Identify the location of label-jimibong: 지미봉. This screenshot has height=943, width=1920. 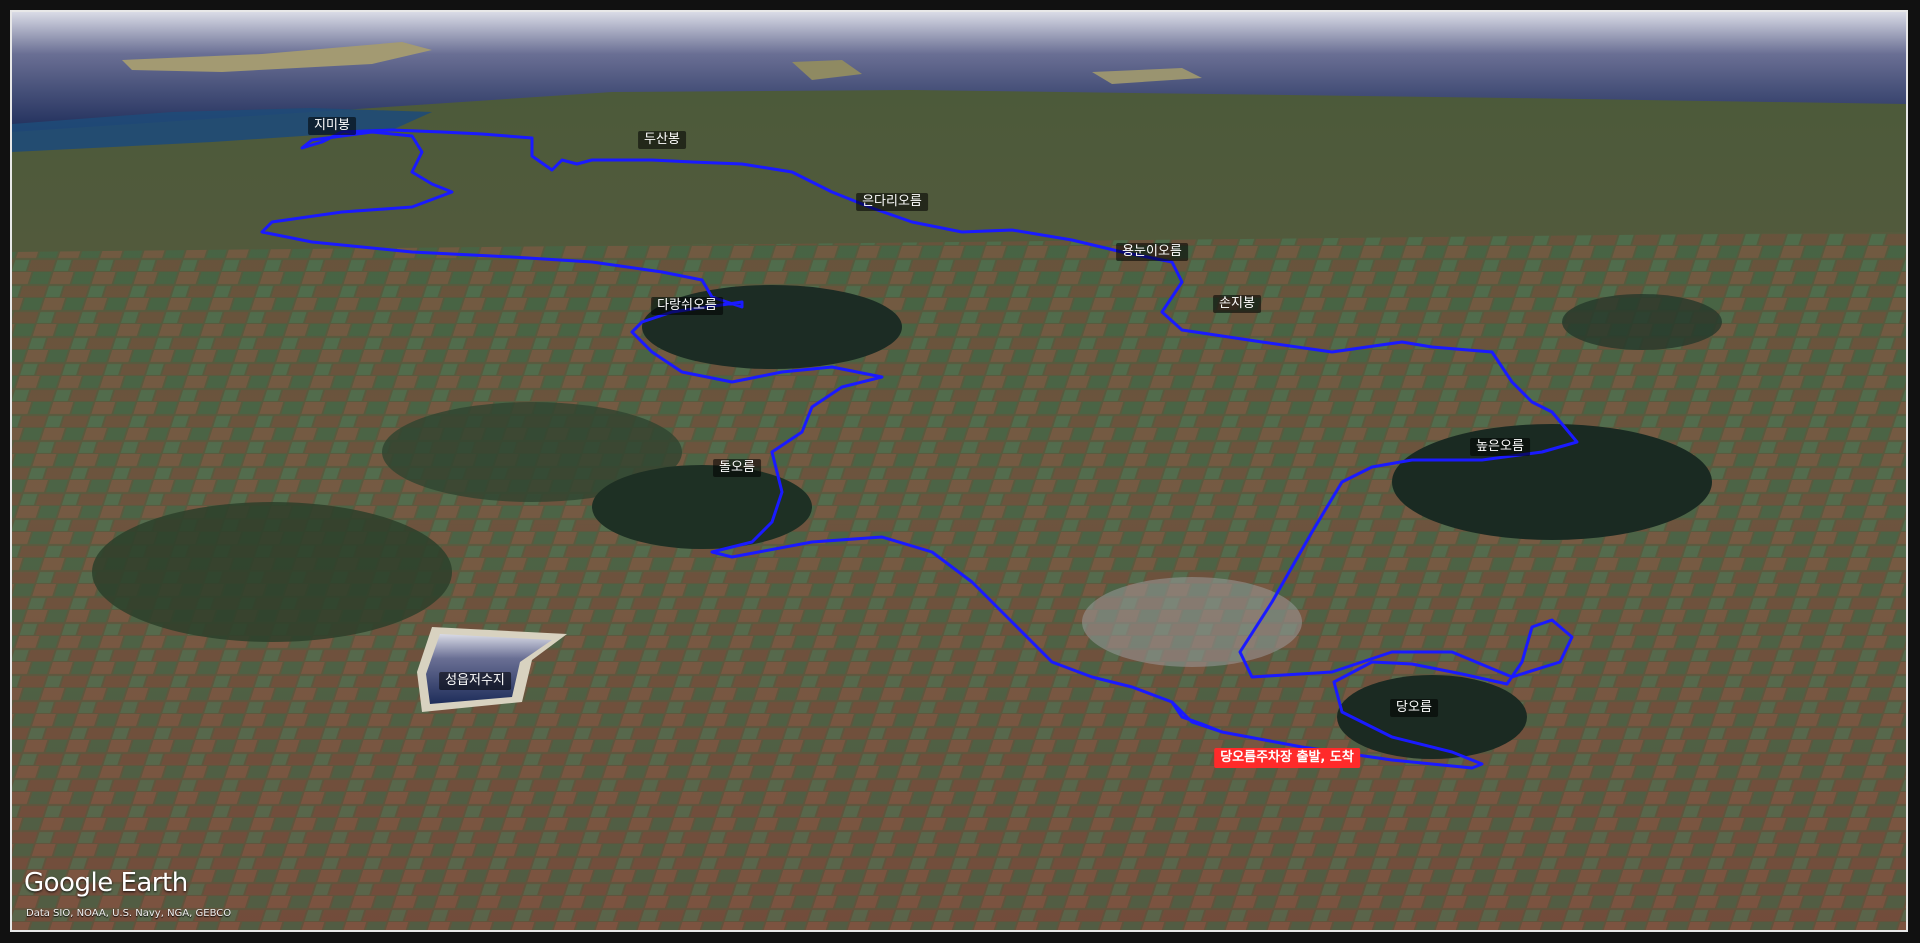
(332, 126).